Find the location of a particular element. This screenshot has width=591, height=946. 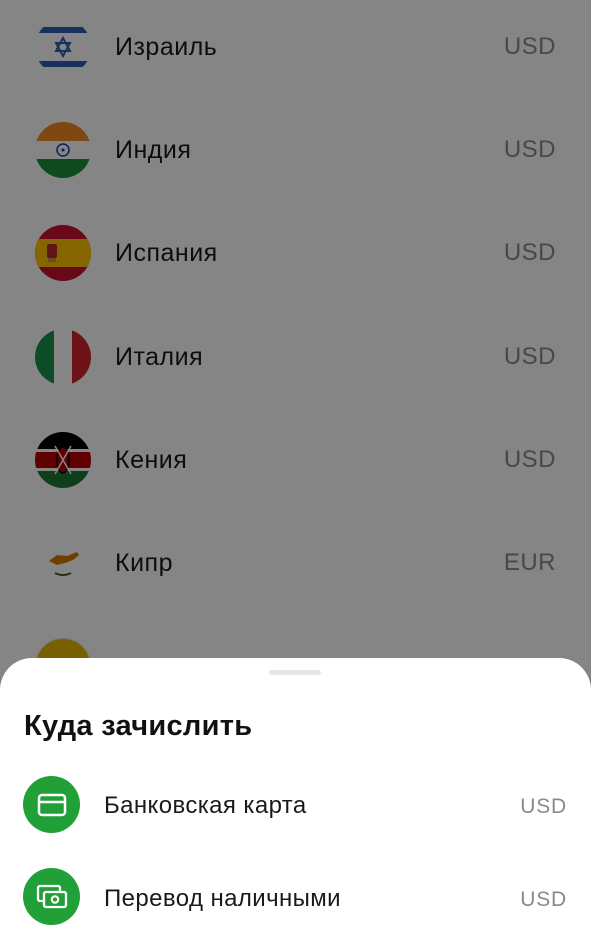

cash-transfer-icon is located at coordinates (51, 896).